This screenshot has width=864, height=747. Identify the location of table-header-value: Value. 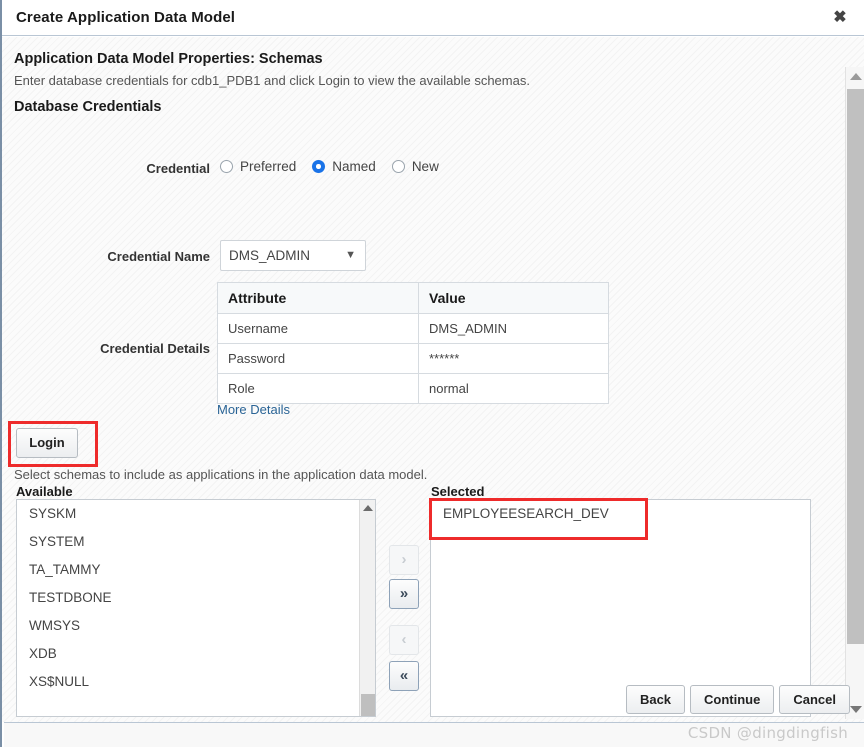
(513, 298).